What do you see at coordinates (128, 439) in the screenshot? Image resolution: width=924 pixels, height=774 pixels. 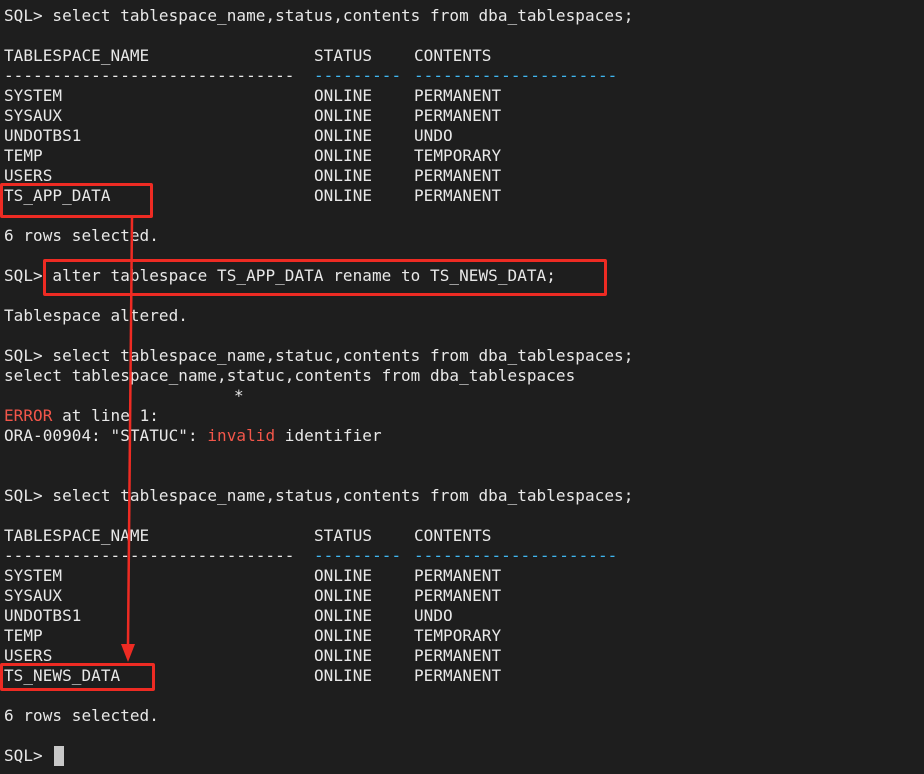 I see `red-arrow` at bounding box center [128, 439].